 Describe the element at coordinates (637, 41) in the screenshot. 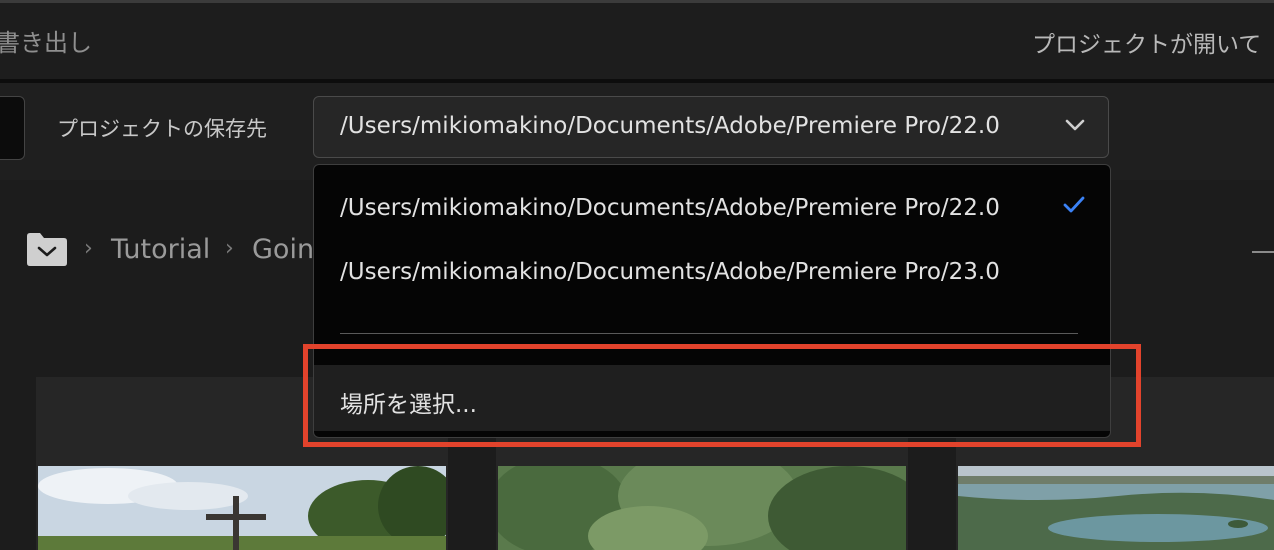

I see `header: 書き出し プロジェクトが開いて` at that location.